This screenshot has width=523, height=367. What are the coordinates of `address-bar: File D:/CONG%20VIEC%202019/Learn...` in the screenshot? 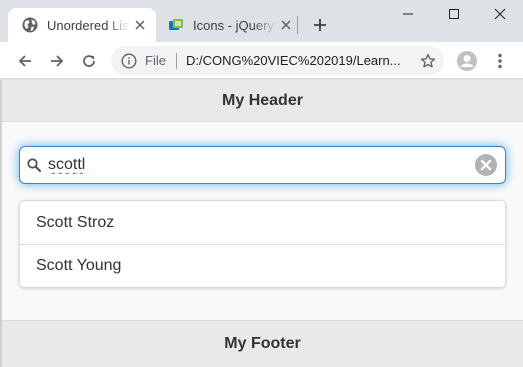 It's located at (277, 60).